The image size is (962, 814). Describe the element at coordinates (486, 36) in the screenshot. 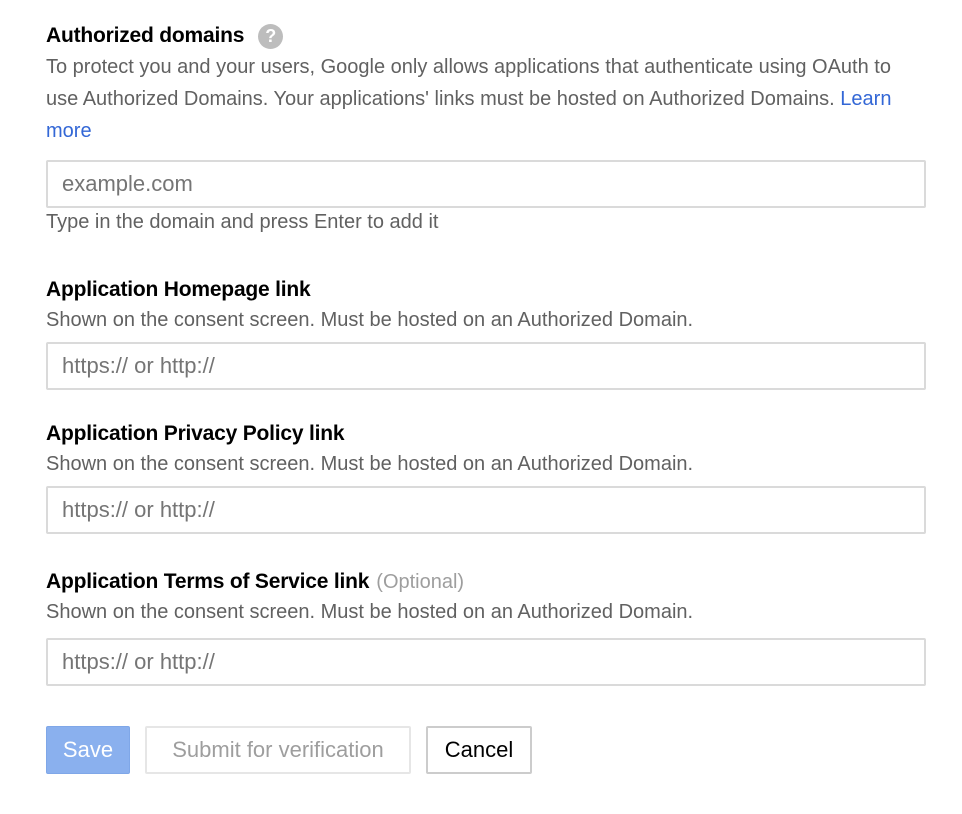

I see `authorized-domains-label-row: Authorized domains ?` at that location.